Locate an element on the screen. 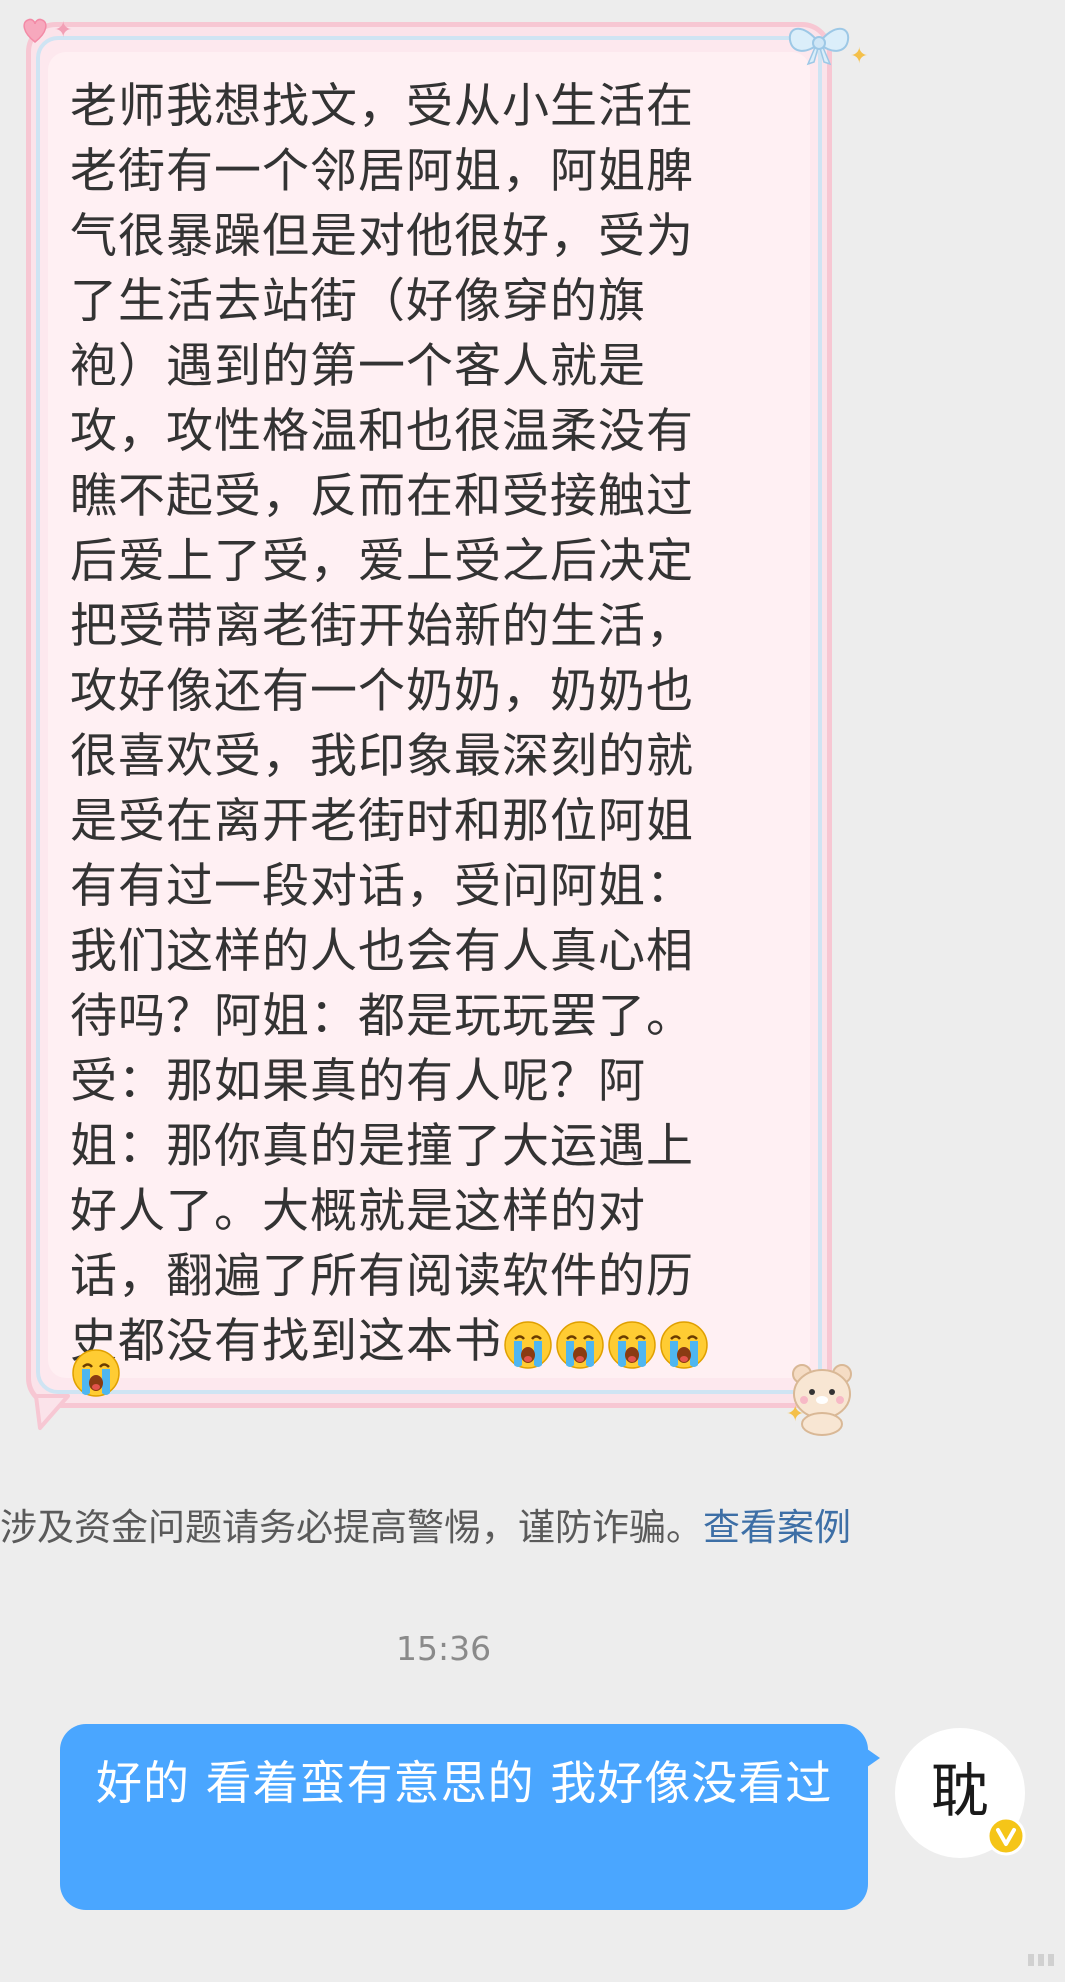 The width and height of the screenshot is (1065, 1982). outgoing-bubble-tail-icon is located at coordinates (870, 1758).